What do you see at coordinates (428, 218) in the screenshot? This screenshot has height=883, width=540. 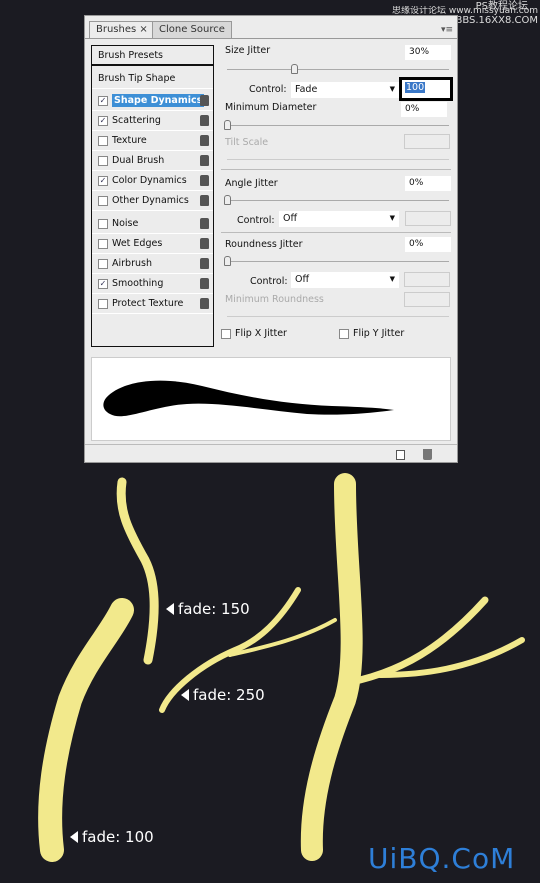 I see `angle-control-input` at bounding box center [428, 218].